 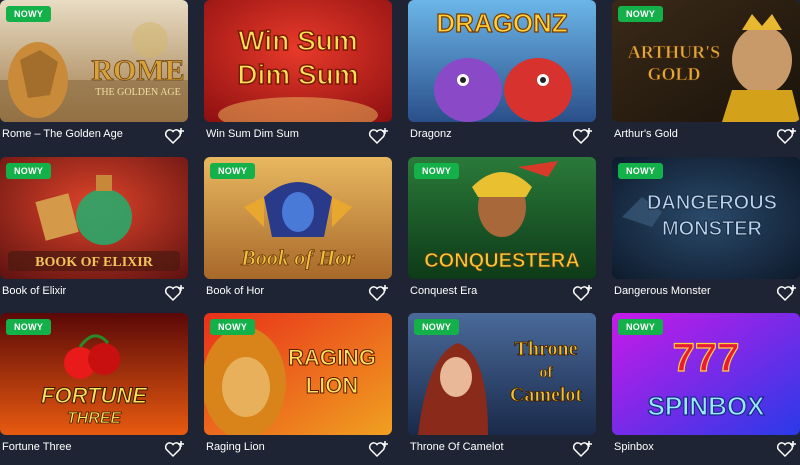 What do you see at coordinates (94, 233) in the screenshot?
I see `game-tile-book-of-elixir: BOOK OF ELIXIR NOWY Book of Elixir` at bounding box center [94, 233].